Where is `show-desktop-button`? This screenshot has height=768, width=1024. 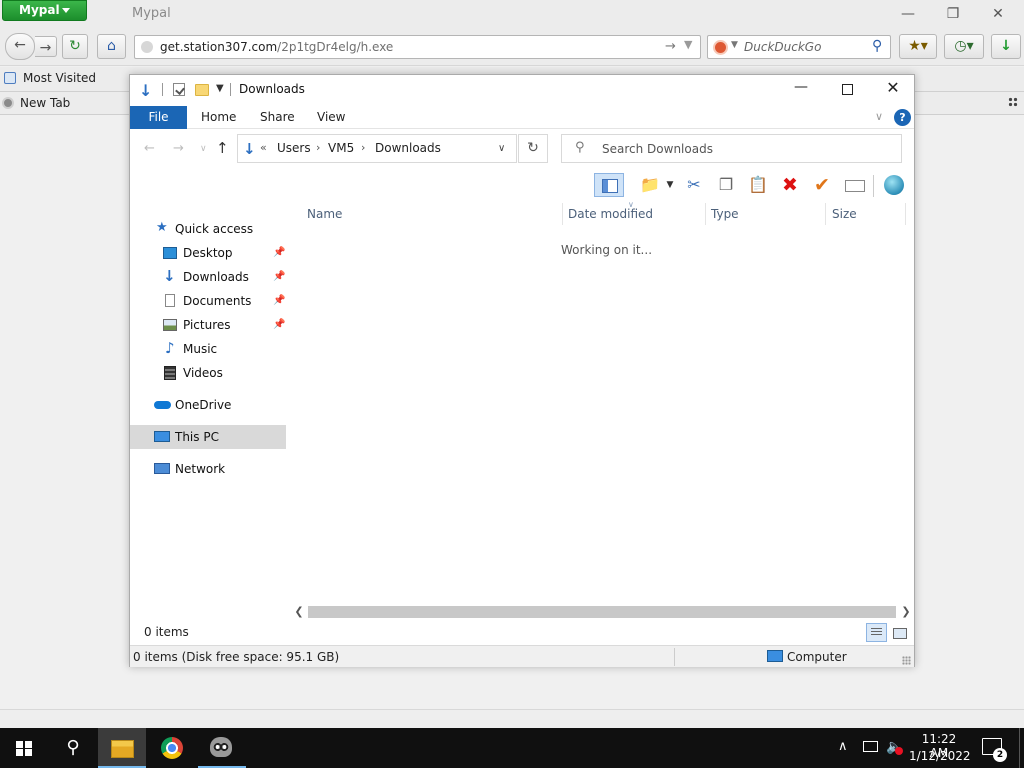 show-desktop-button is located at coordinates (1021, 748).